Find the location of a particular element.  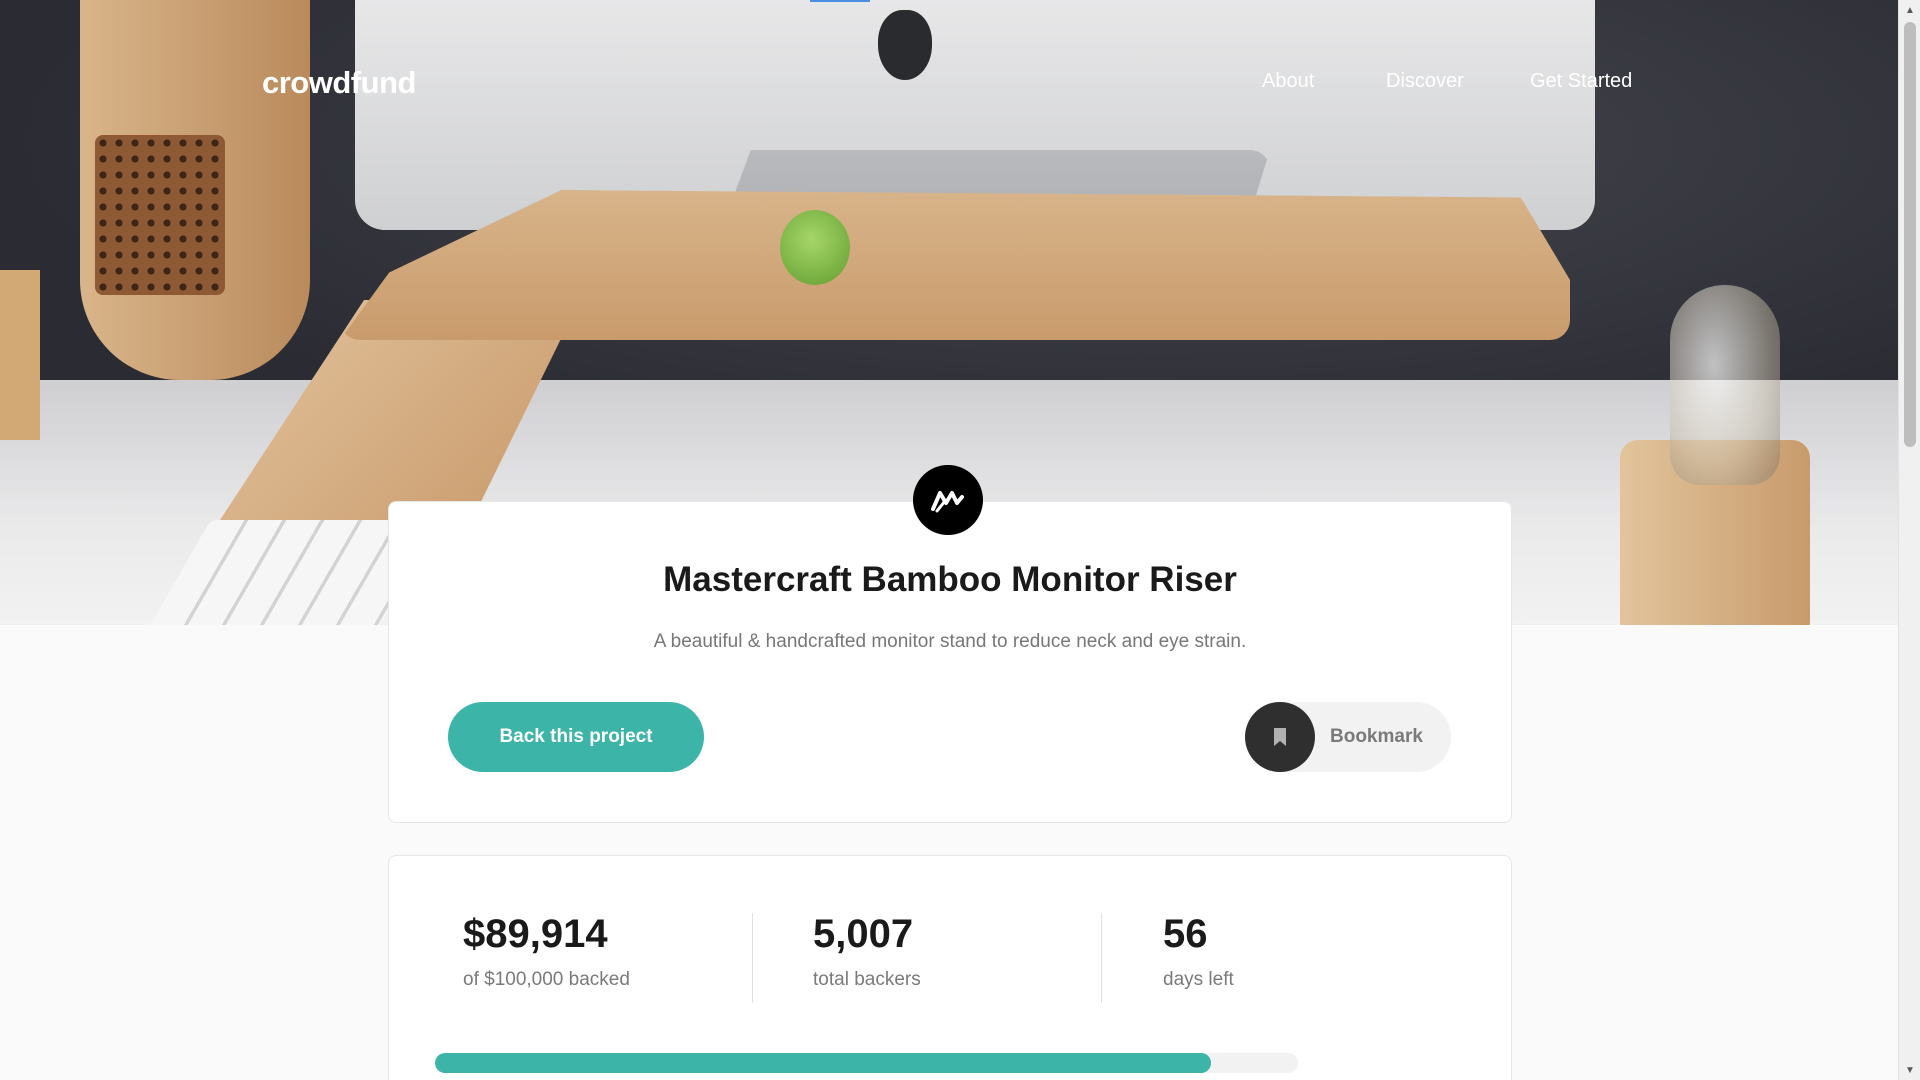

nav-get-started: Get Started is located at coordinates (1590, 81).